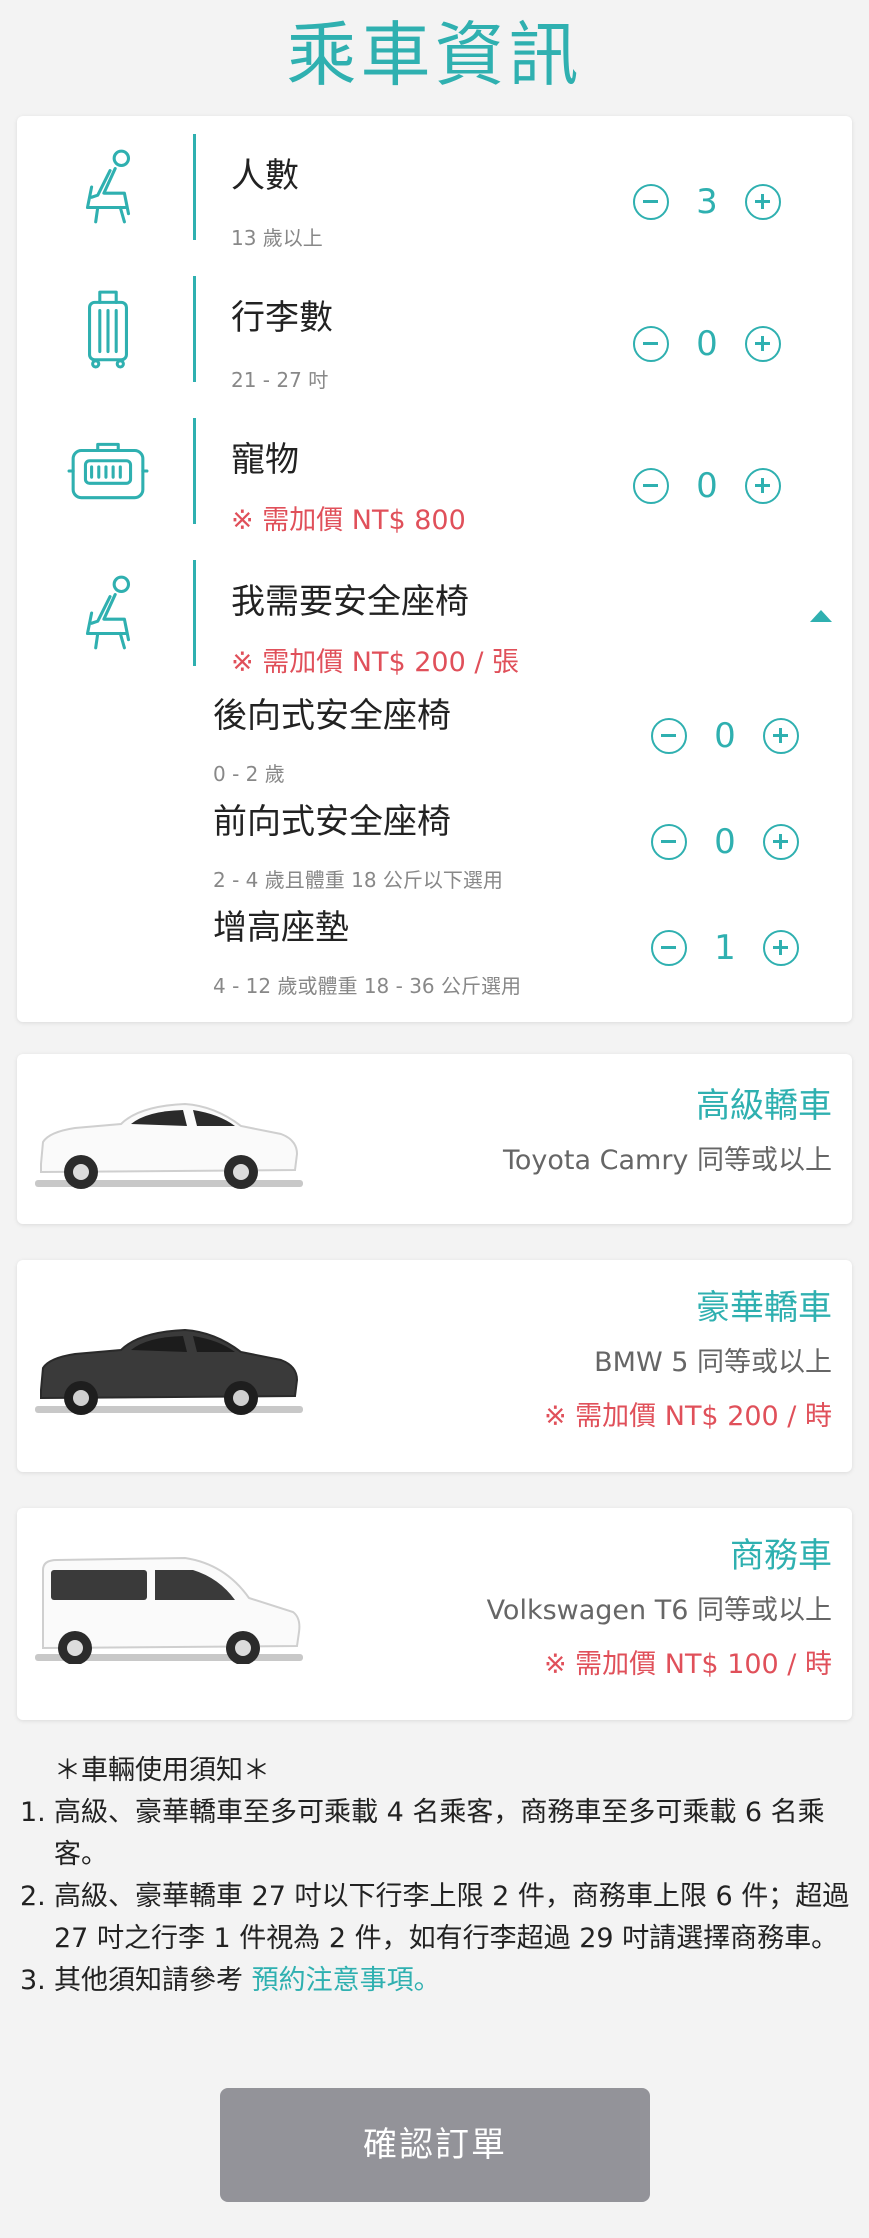 This screenshot has width=869, height=2238. I want to click on forward-facing-count: 0, so click(725, 842).